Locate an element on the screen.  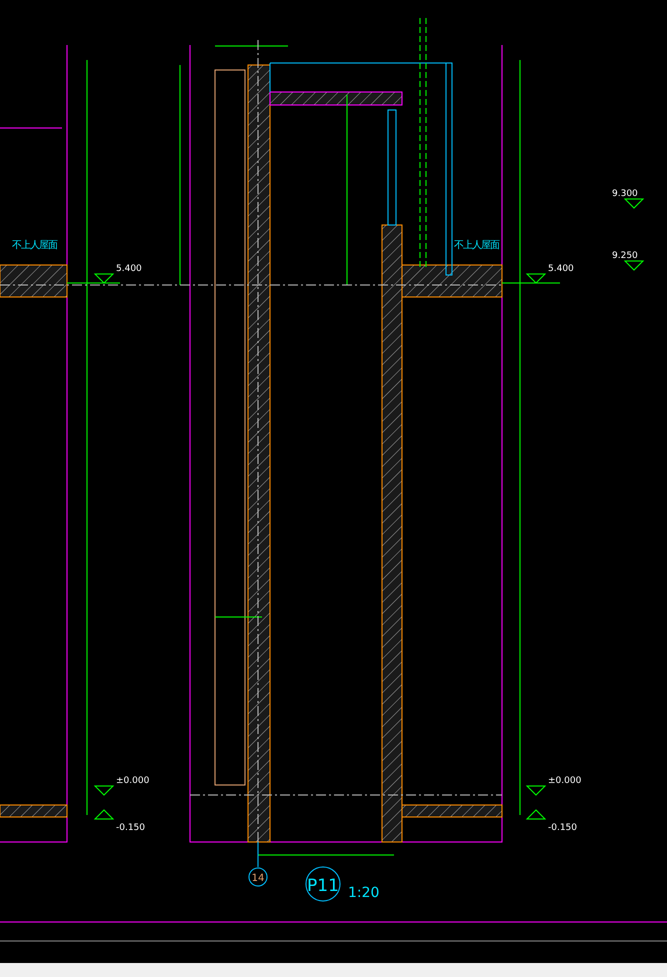
scale-label: 1:20 is located at coordinates (364, 893).